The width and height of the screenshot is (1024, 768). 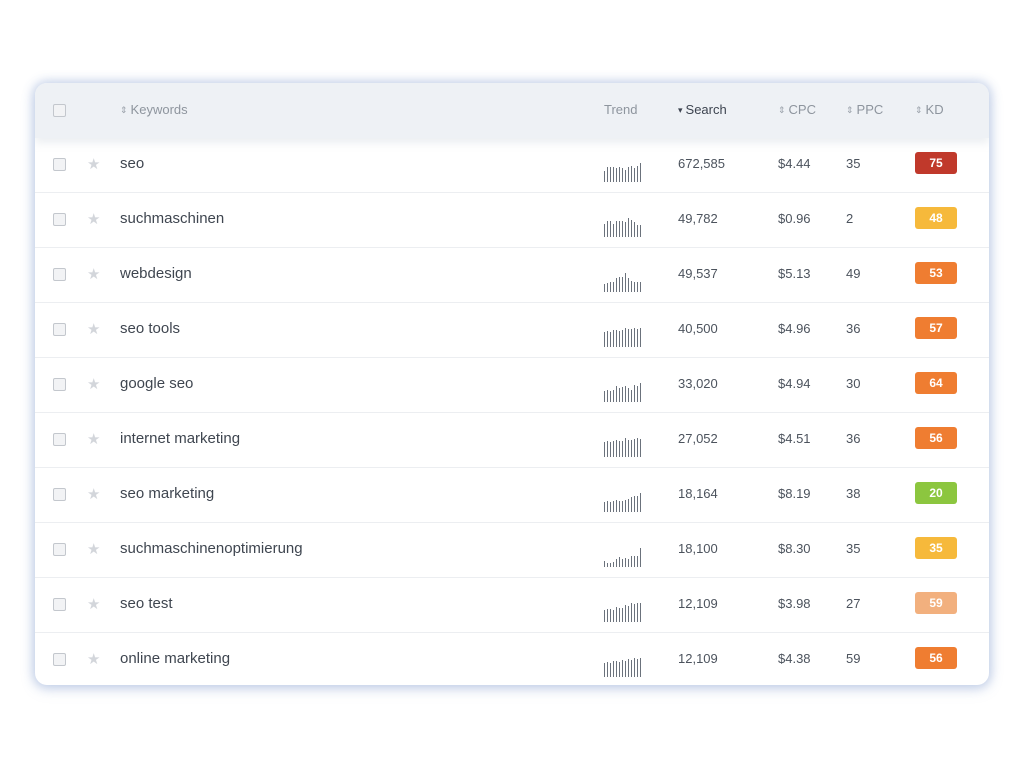 I want to click on column-header-cpc: ⇕ CPC, so click(x=797, y=110).